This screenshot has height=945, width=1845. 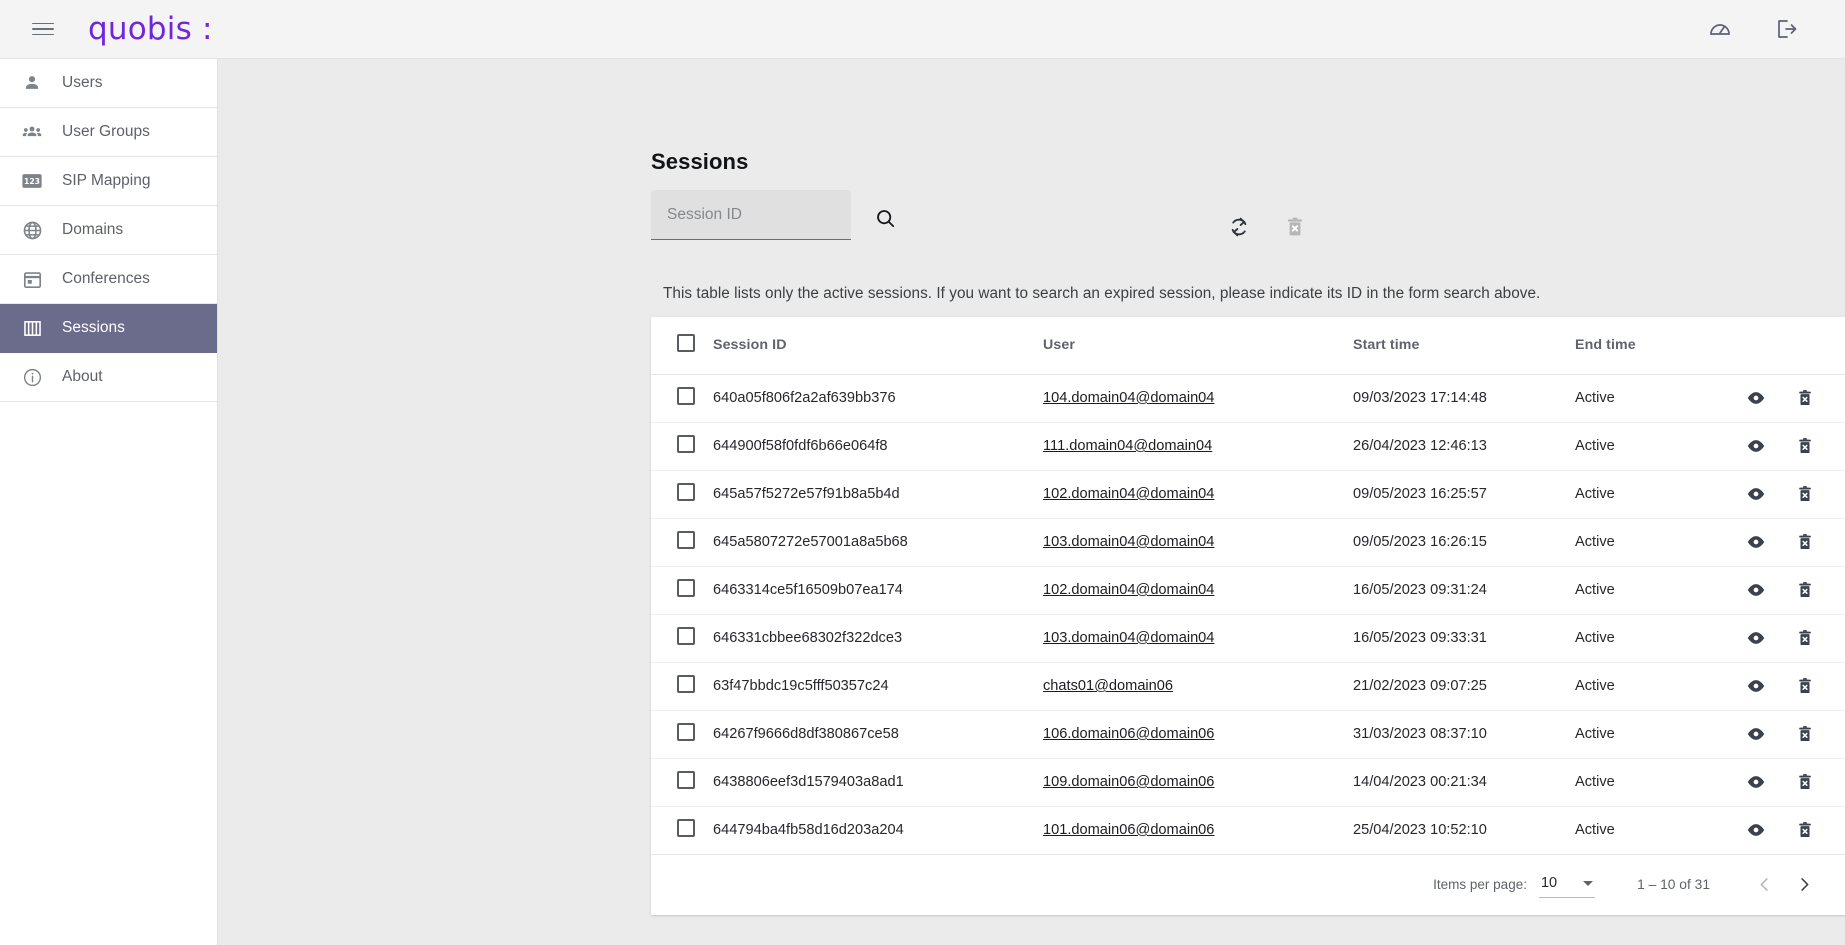 What do you see at coordinates (1549, 883) in the screenshot?
I see `items-per-page-value: 10` at bounding box center [1549, 883].